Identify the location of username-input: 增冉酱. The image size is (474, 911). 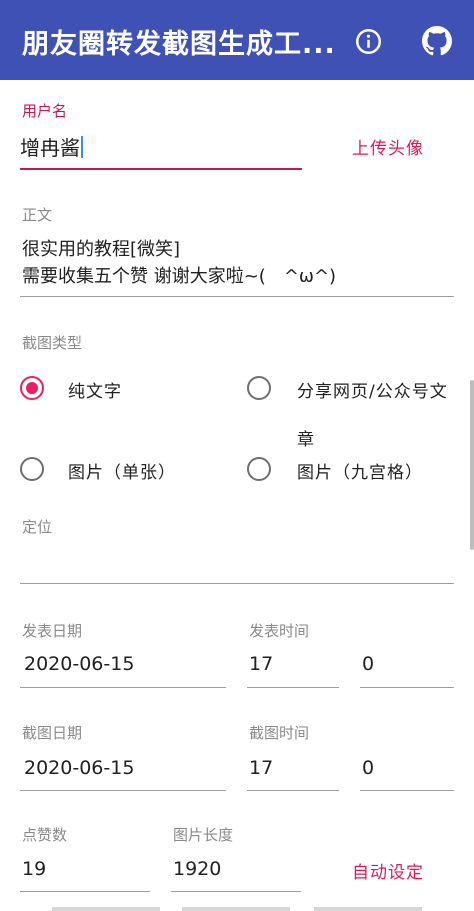
(51, 146).